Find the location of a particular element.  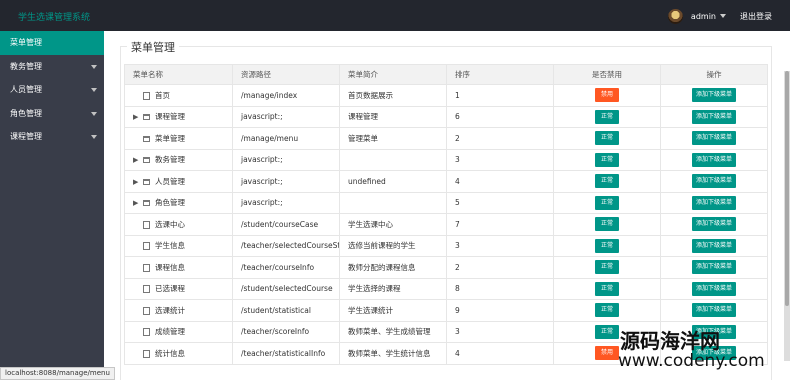

cell-order: 7 is located at coordinates (500, 224).